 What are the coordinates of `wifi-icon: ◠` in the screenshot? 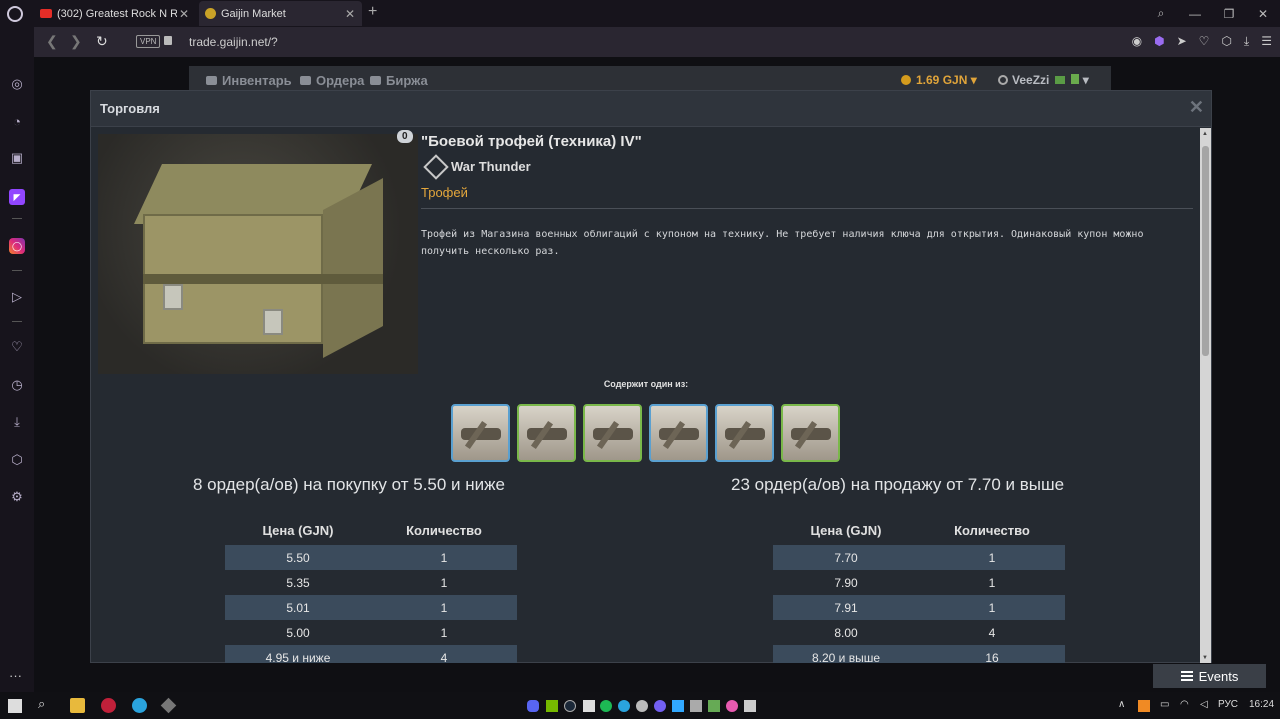 It's located at (1184, 704).